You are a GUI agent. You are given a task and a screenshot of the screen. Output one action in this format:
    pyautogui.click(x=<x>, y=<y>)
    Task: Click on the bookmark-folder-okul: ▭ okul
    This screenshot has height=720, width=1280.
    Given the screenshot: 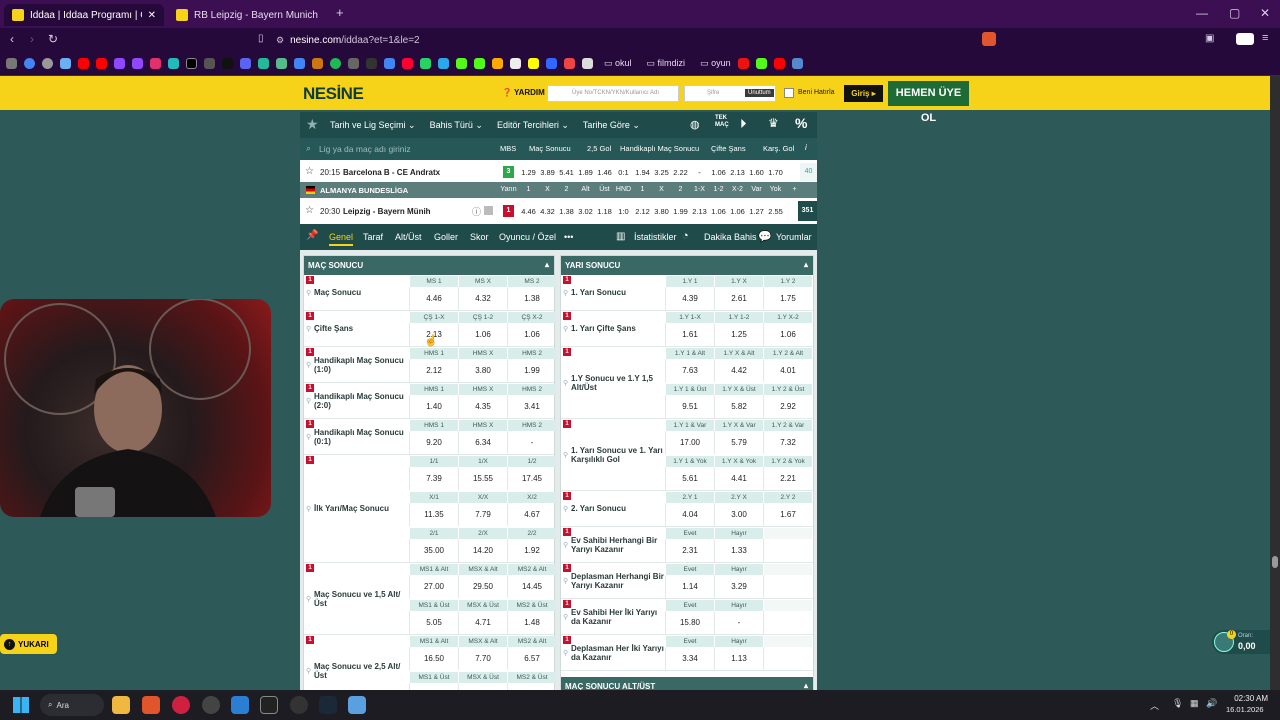 What is the action you would take?
    pyautogui.click(x=618, y=63)
    